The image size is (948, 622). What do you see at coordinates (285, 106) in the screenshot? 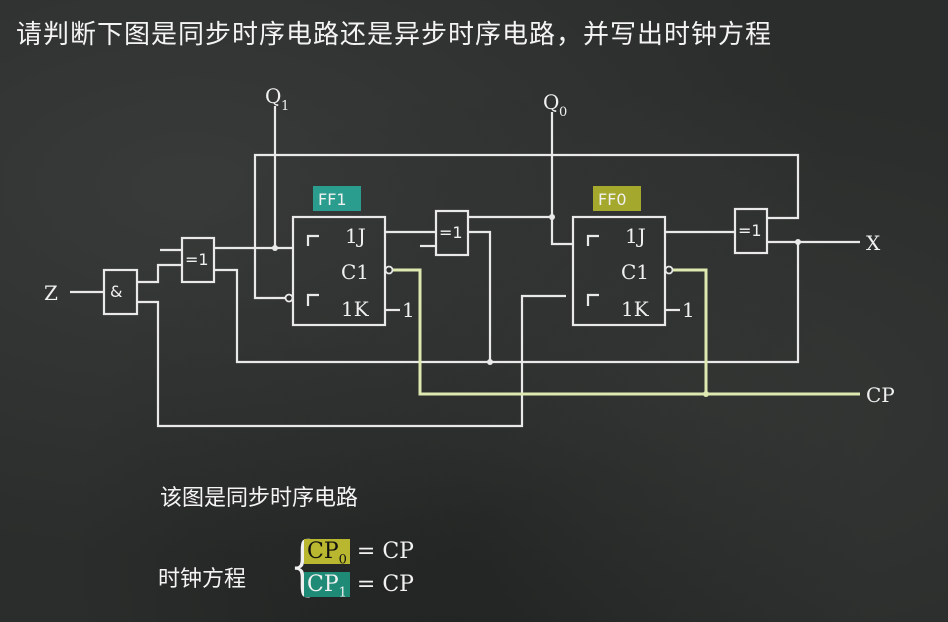
I see `svg-text: 1` at bounding box center [285, 106].